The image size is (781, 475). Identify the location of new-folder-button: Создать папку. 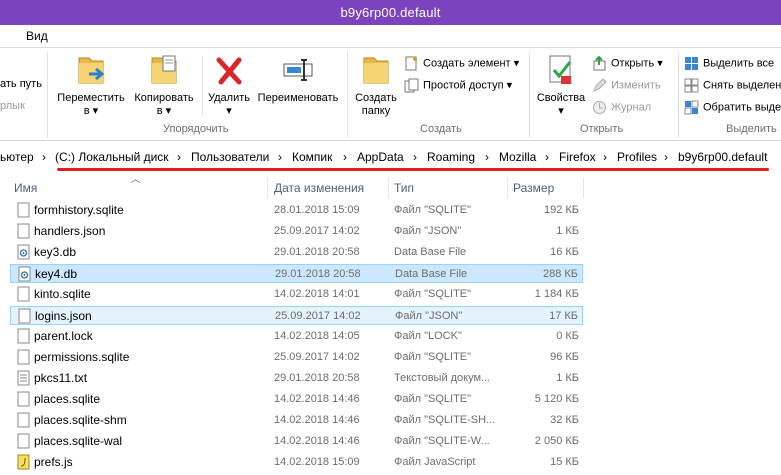
(376, 85).